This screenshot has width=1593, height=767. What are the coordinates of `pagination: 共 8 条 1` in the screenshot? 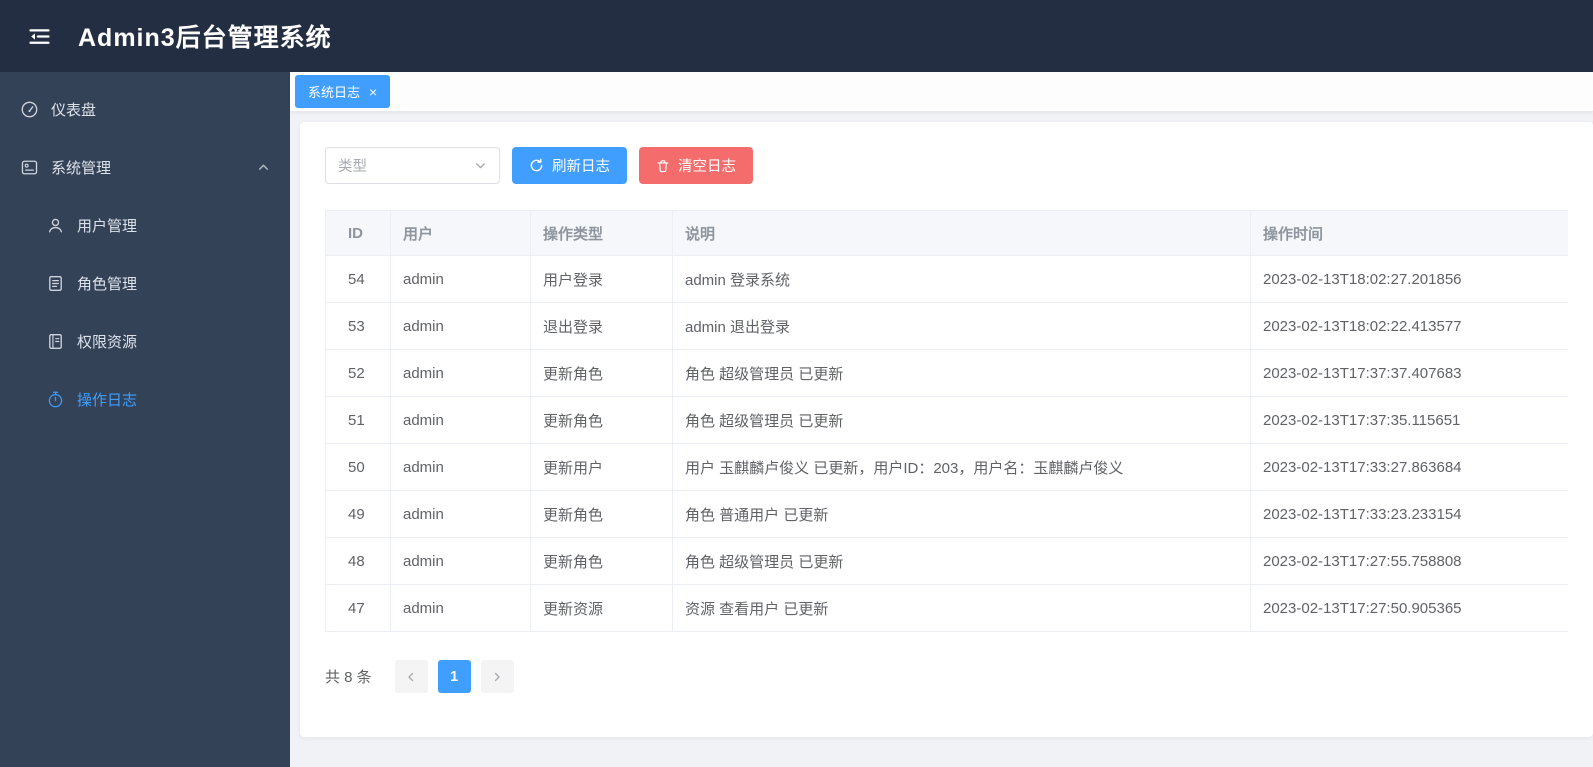 It's located at (946, 676).